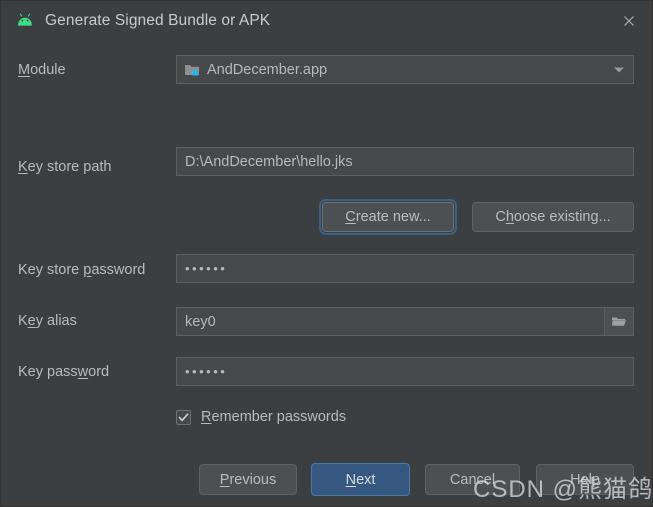 The image size is (653, 507). Describe the element at coordinates (192, 69) in the screenshot. I see `module-folder-icon` at that location.